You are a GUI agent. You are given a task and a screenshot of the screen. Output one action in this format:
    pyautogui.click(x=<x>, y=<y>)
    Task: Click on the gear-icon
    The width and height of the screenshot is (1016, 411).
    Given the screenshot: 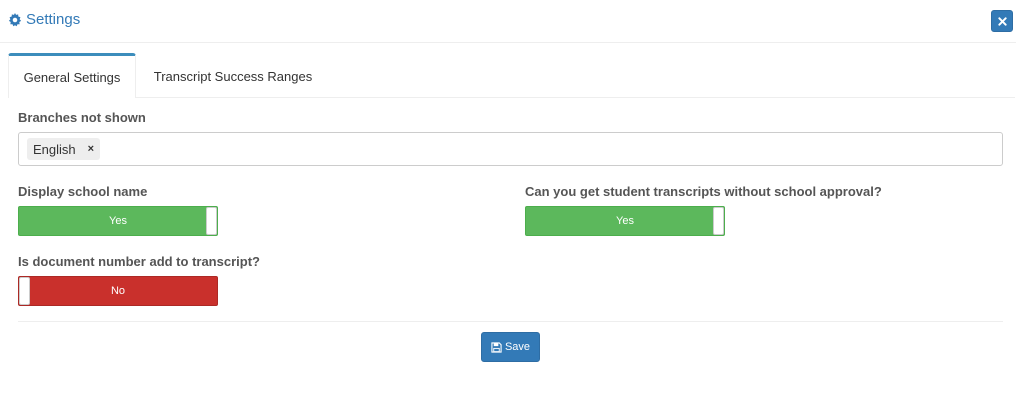 What is the action you would take?
    pyautogui.click(x=15, y=19)
    